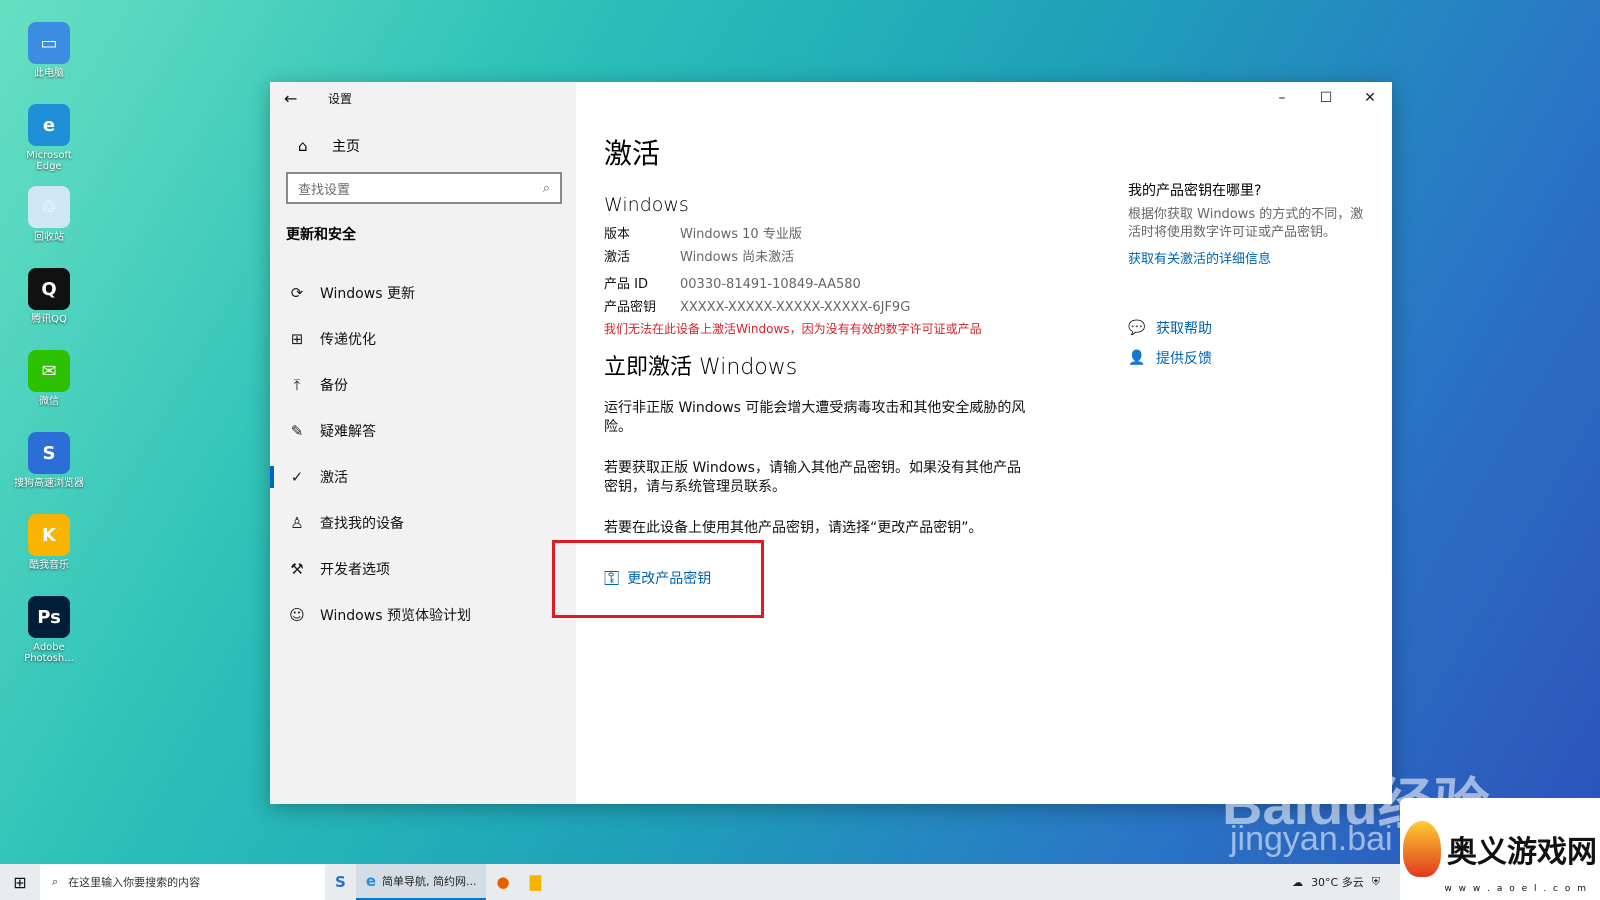 This screenshot has height=900, width=1600. What do you see at coordinates (546, 188) in the screenshot?
I see `search-icon: ⌕` at bounding box center [546, 188].